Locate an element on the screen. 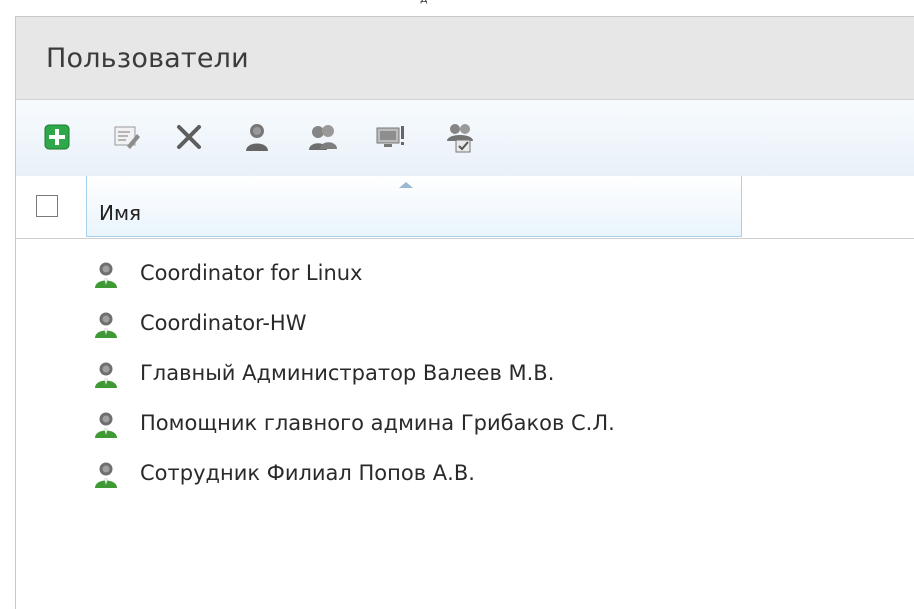  top-strip-text: д is located at coordinates (424, 2).